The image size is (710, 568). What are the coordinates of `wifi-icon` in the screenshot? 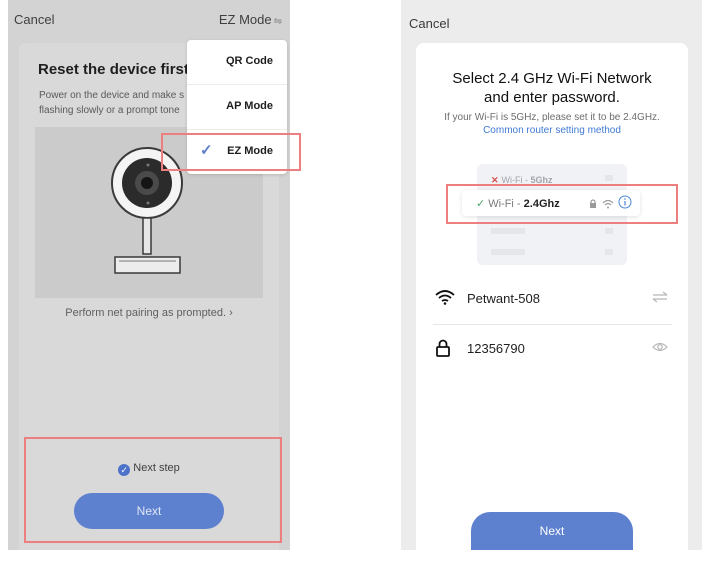 It's located at (445, 297).